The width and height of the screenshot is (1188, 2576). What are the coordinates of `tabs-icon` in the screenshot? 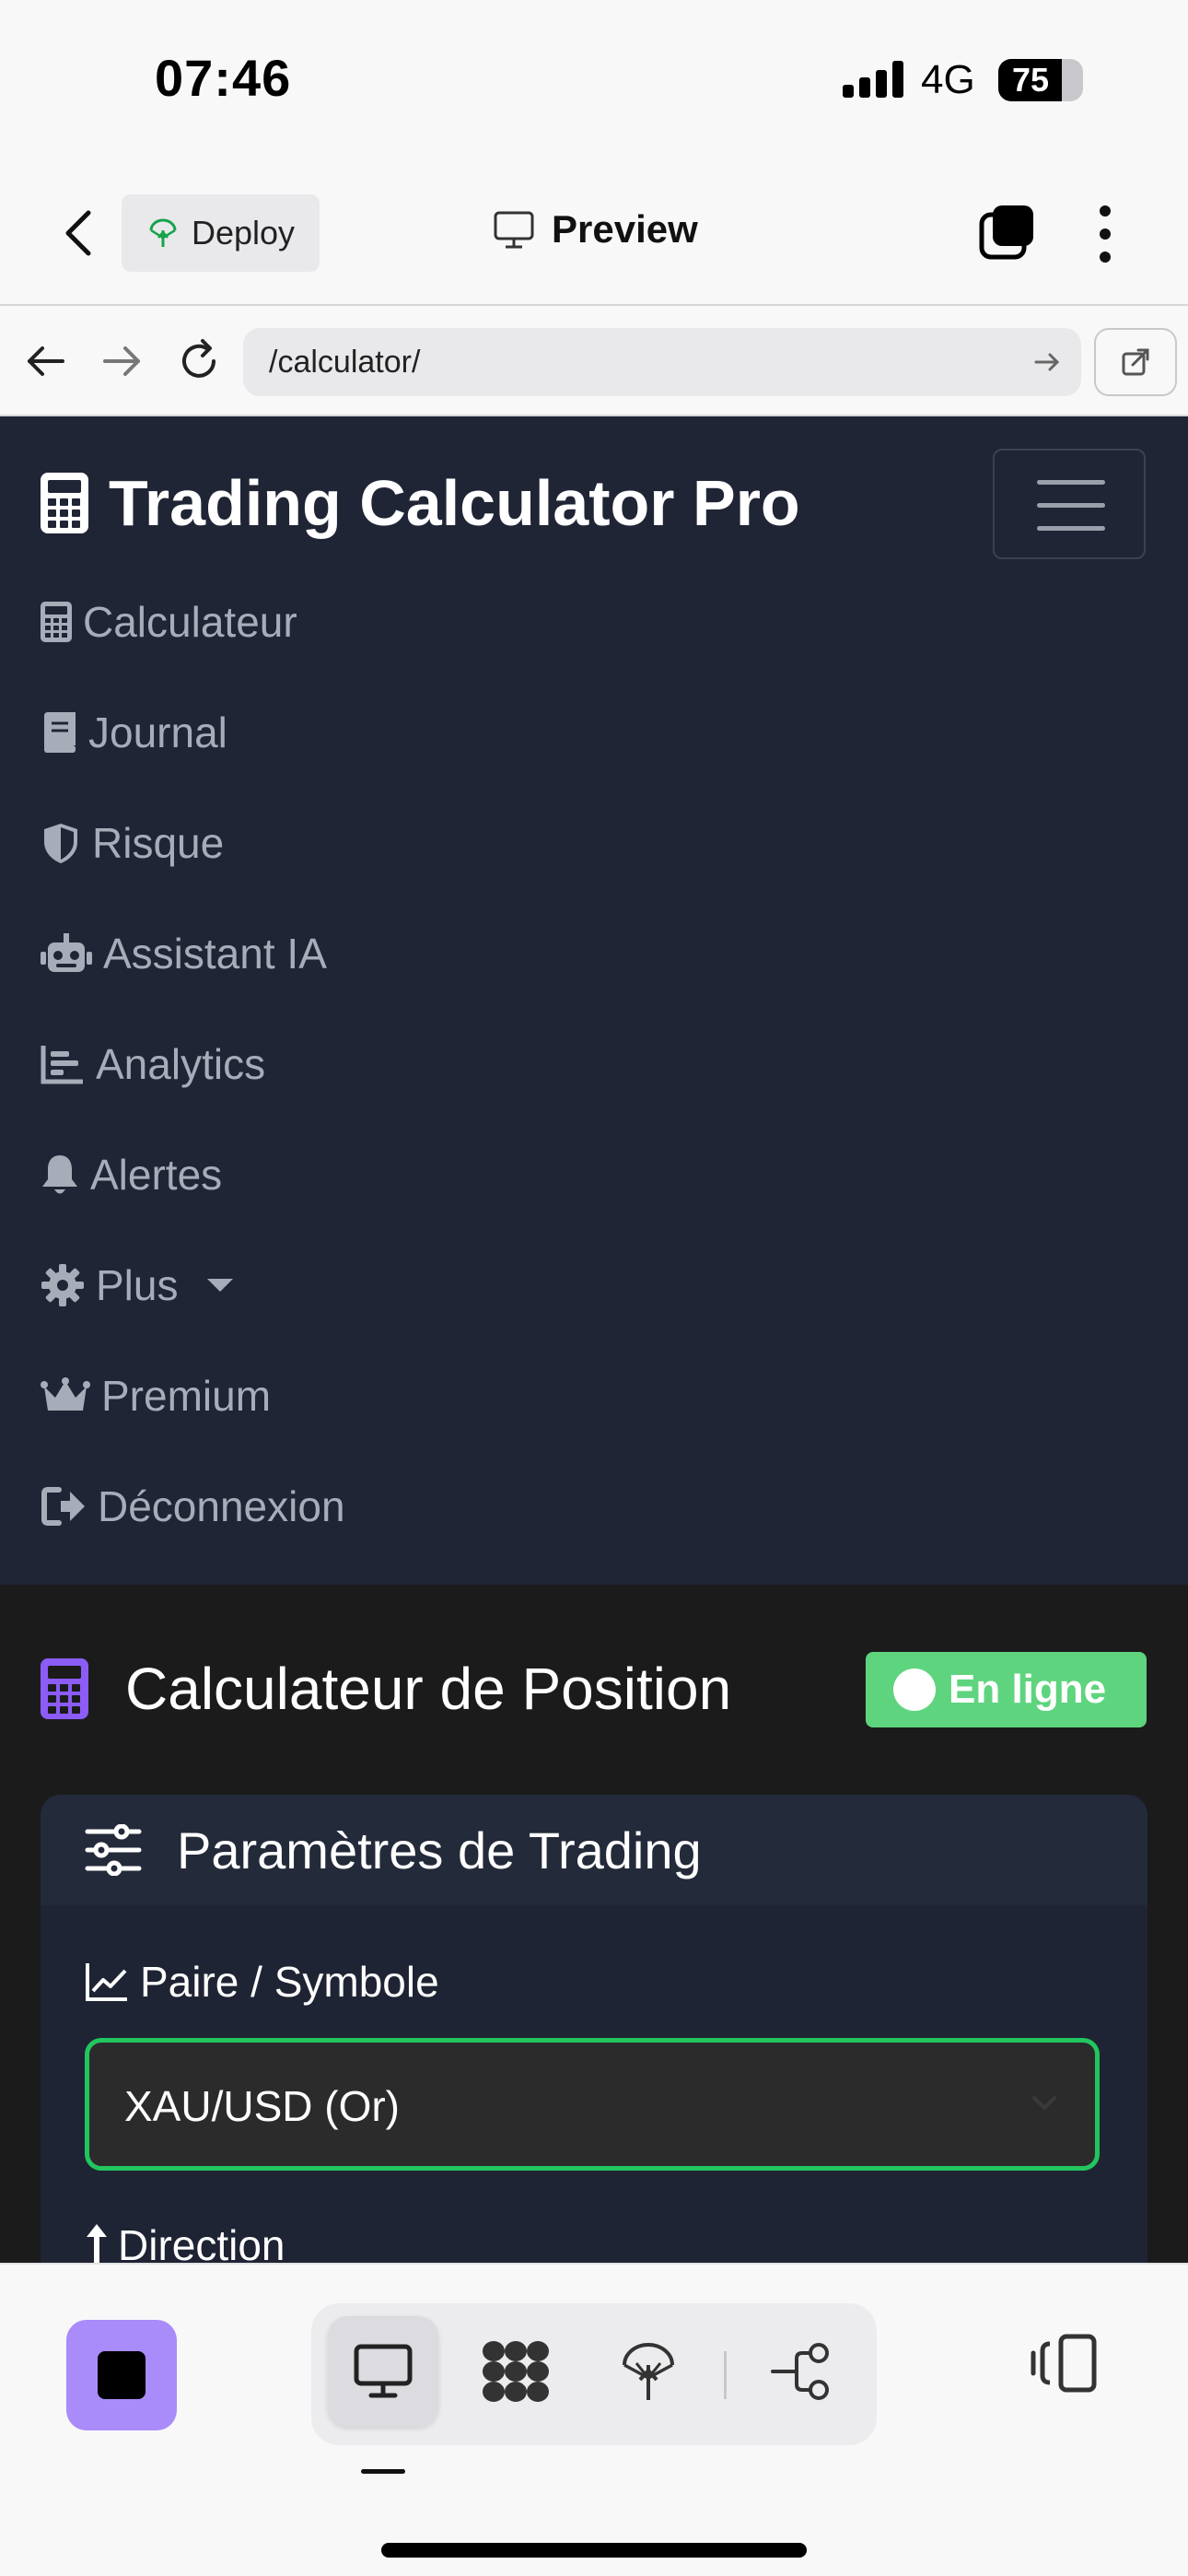 It's located at (1006, 232).